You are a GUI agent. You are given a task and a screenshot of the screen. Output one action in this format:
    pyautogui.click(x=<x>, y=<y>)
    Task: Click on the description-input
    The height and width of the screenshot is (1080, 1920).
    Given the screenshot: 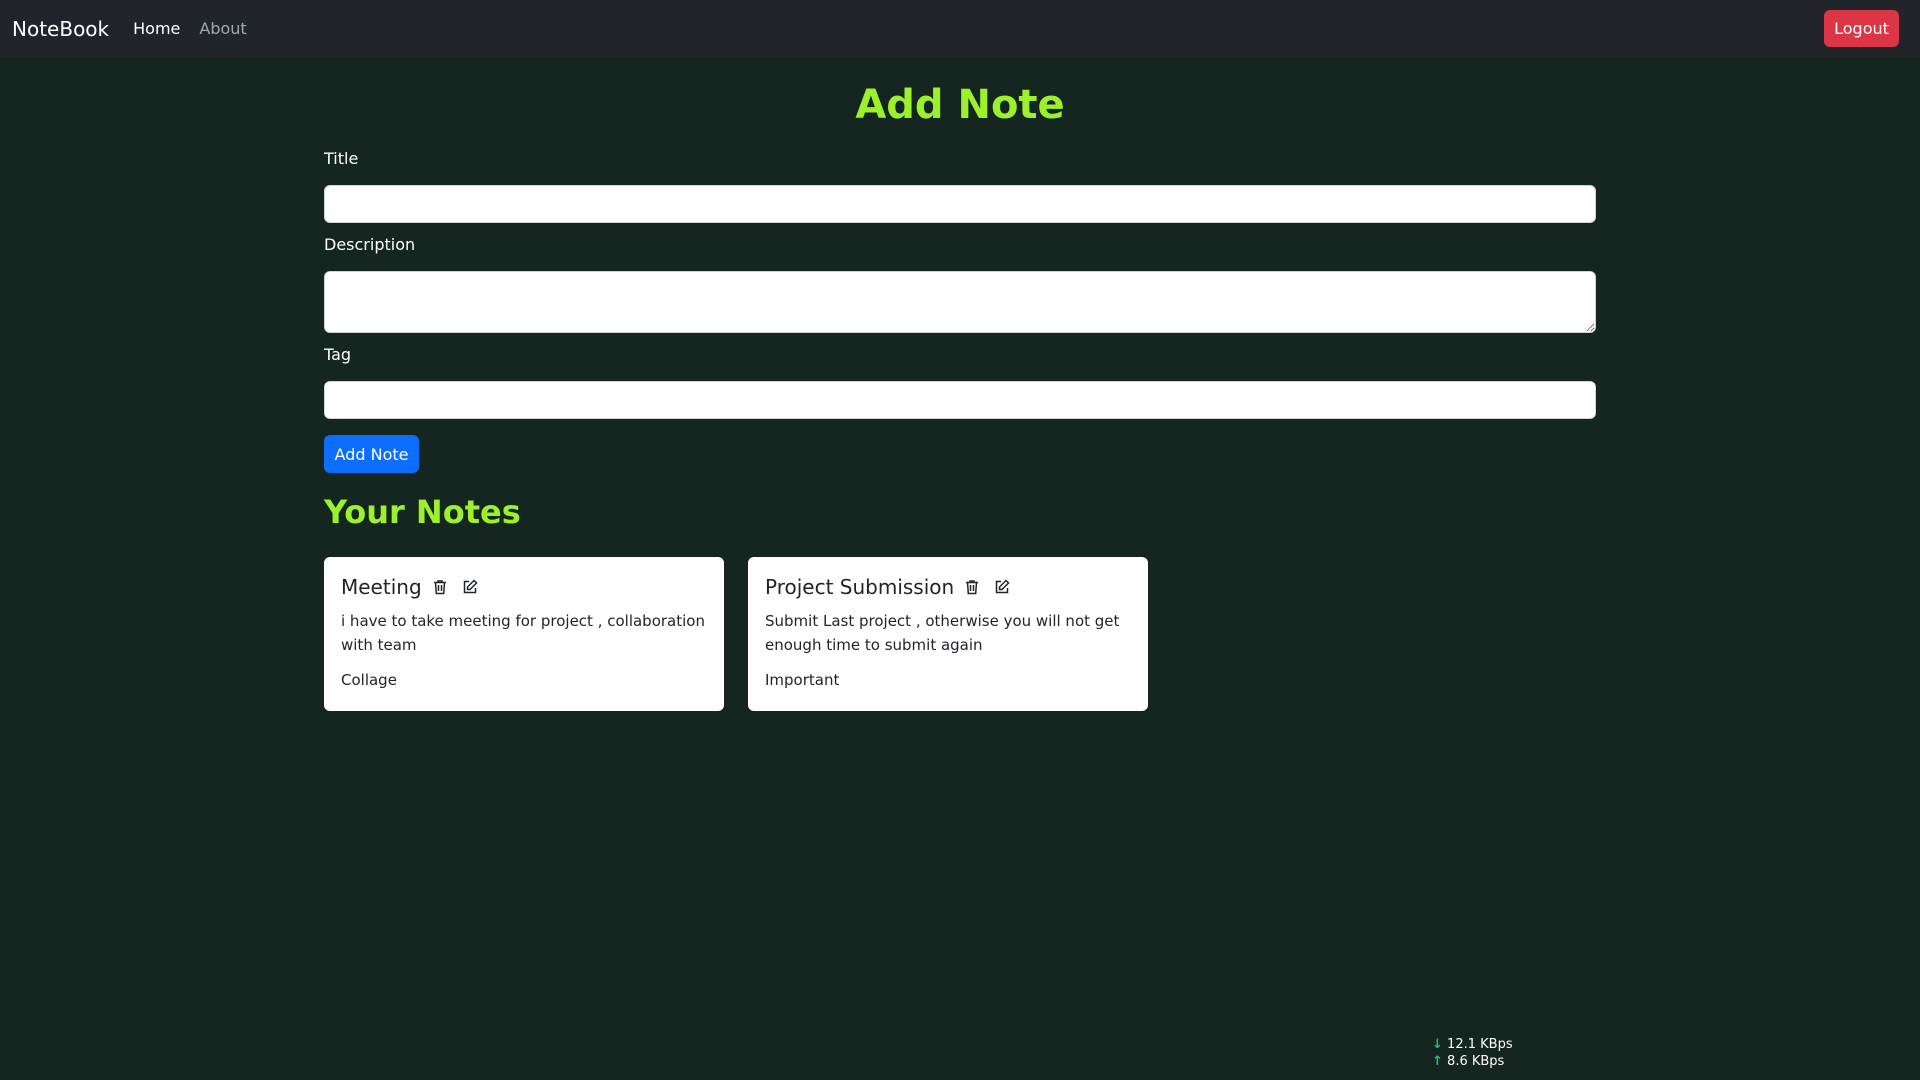 What is the action you would take?
    pyautogui.click(x=960, y=302)
    